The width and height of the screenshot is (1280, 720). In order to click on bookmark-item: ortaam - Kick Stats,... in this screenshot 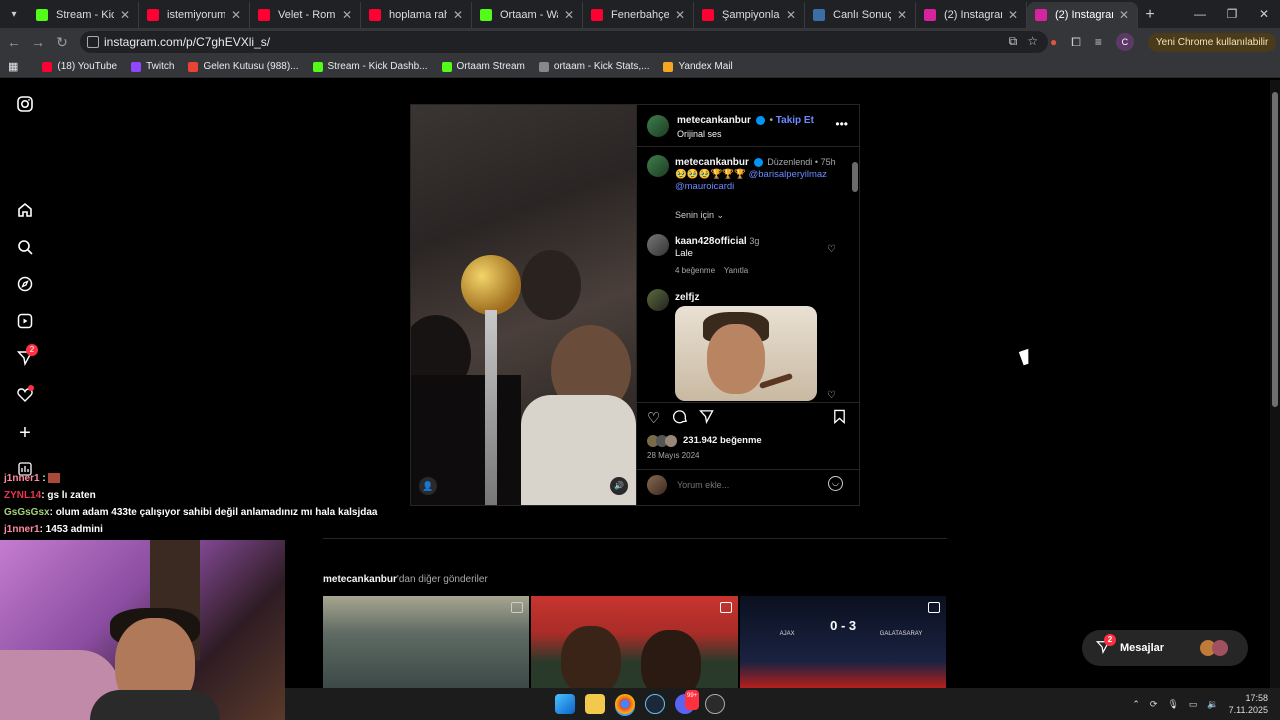, I will do `click(593, 66)`.